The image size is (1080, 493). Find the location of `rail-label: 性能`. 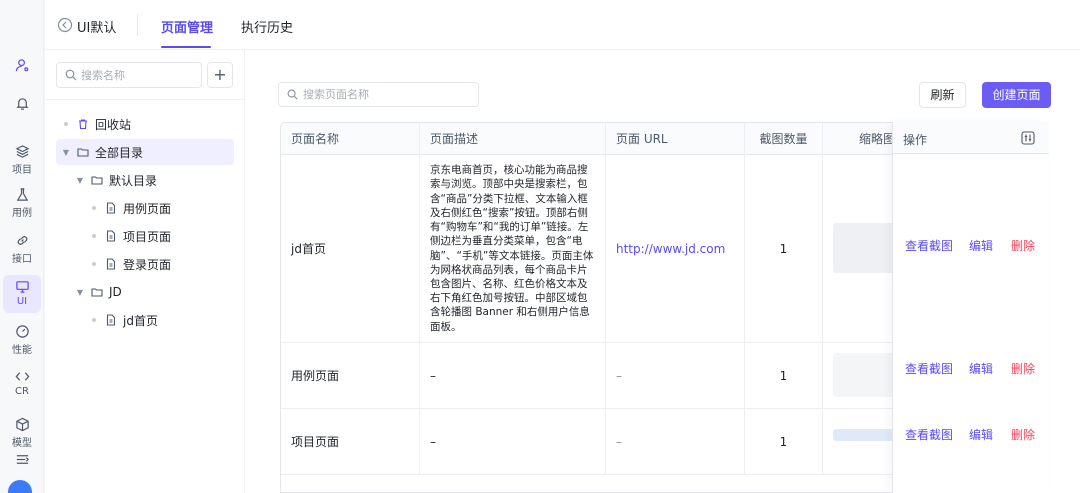

rail-label: 性能 is located at coordinates (22, 350).